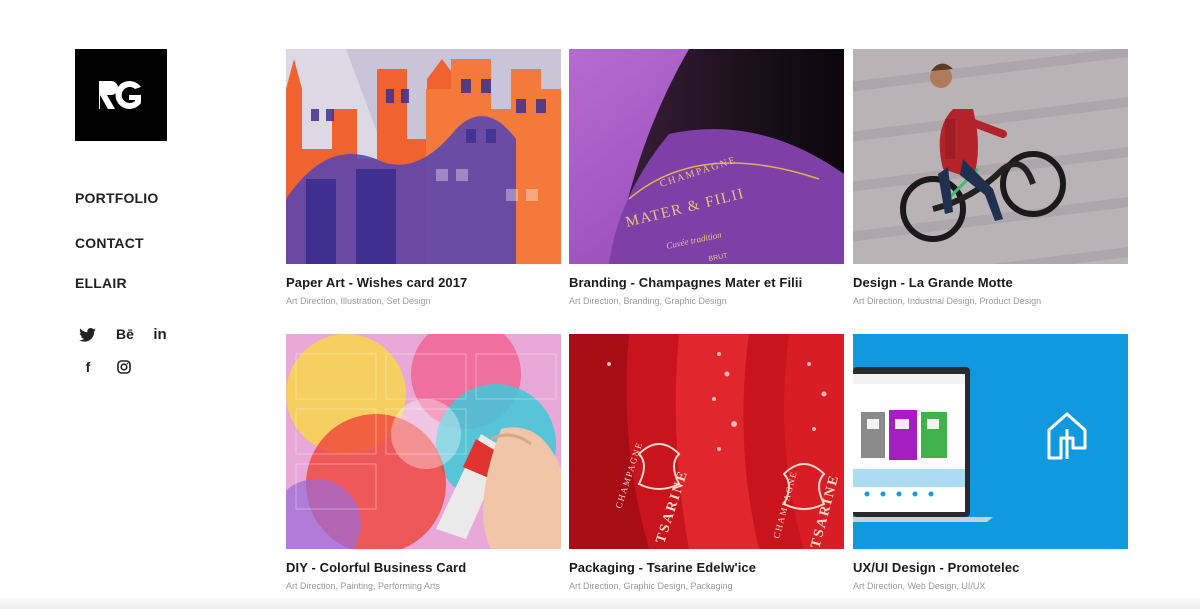 Image resolution: width=1200 pixels, height=609 pixels. Describe the element at coordinates (109, 243) in the screenshot. I see `nav-contact-link: CONTACT` at that location.